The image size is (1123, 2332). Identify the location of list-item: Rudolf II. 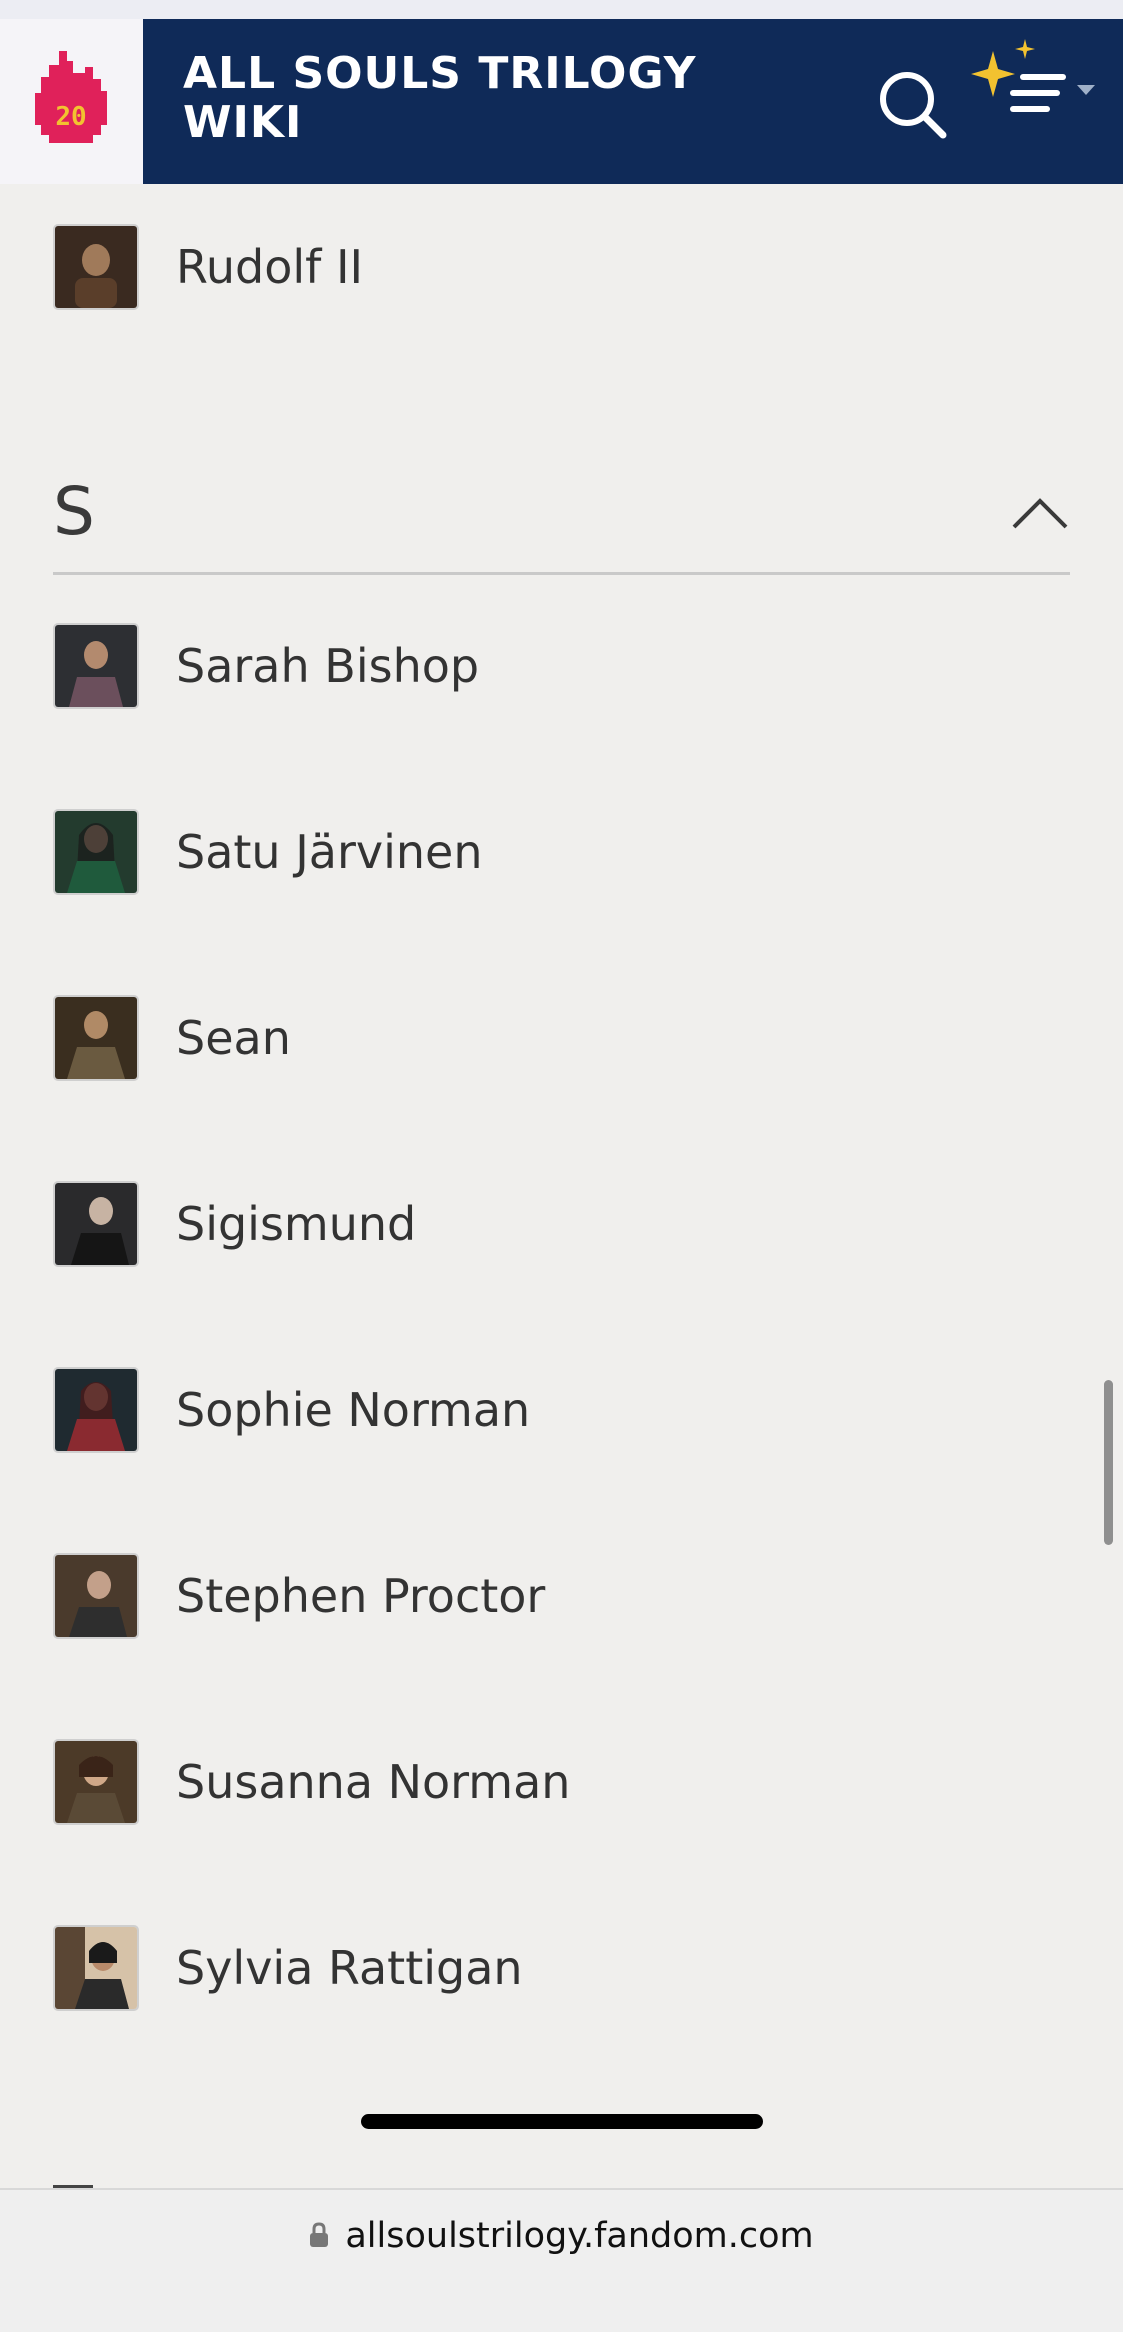
(553, 267).